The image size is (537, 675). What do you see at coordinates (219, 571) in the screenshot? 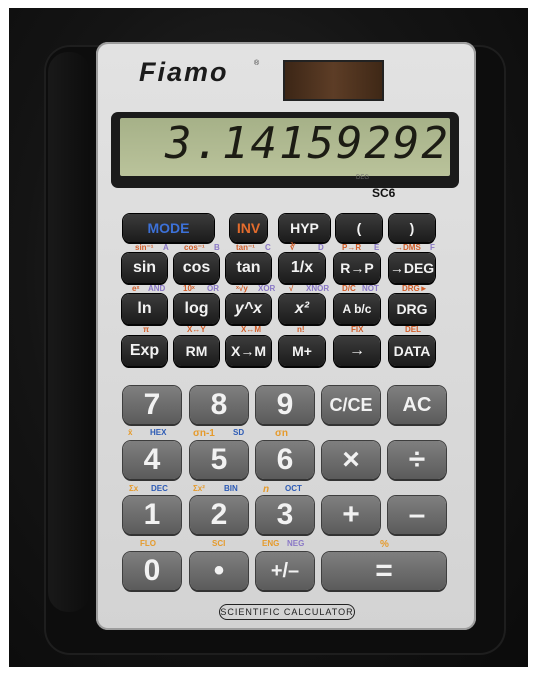
I see `decimal-point-key: •` at bounding box center [219, 571].